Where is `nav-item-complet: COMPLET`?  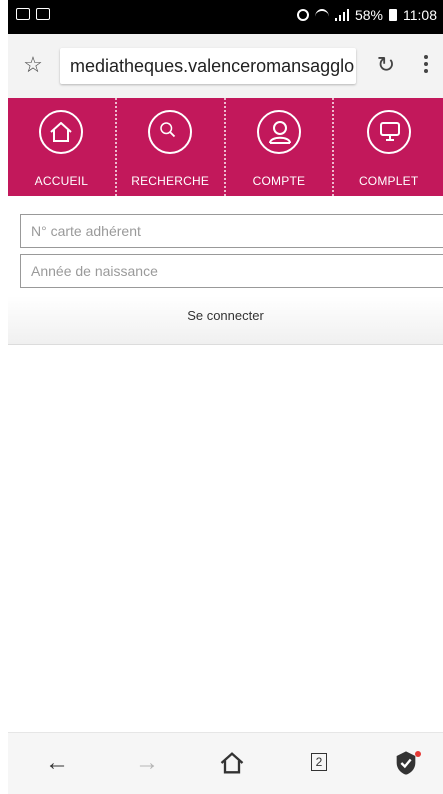
nav-item-complet: COMPLET is located at coordinates (388, 147).